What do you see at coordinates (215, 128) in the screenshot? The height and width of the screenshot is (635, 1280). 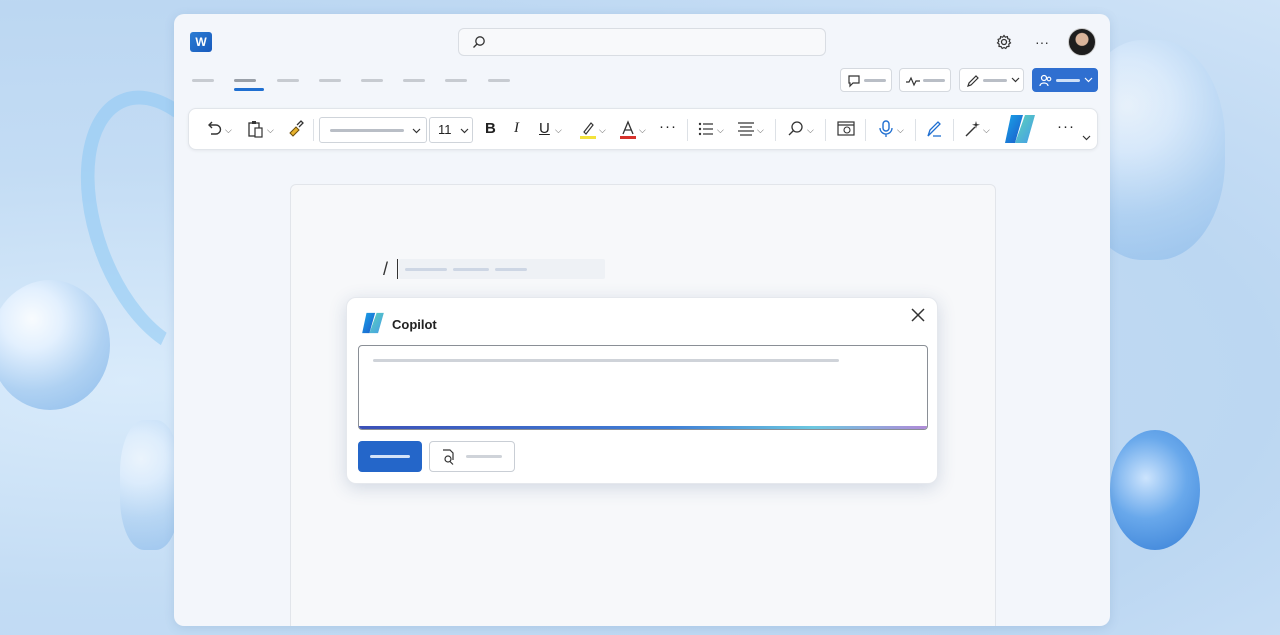 I see `undo-icon` at bounding box center [215, 128].